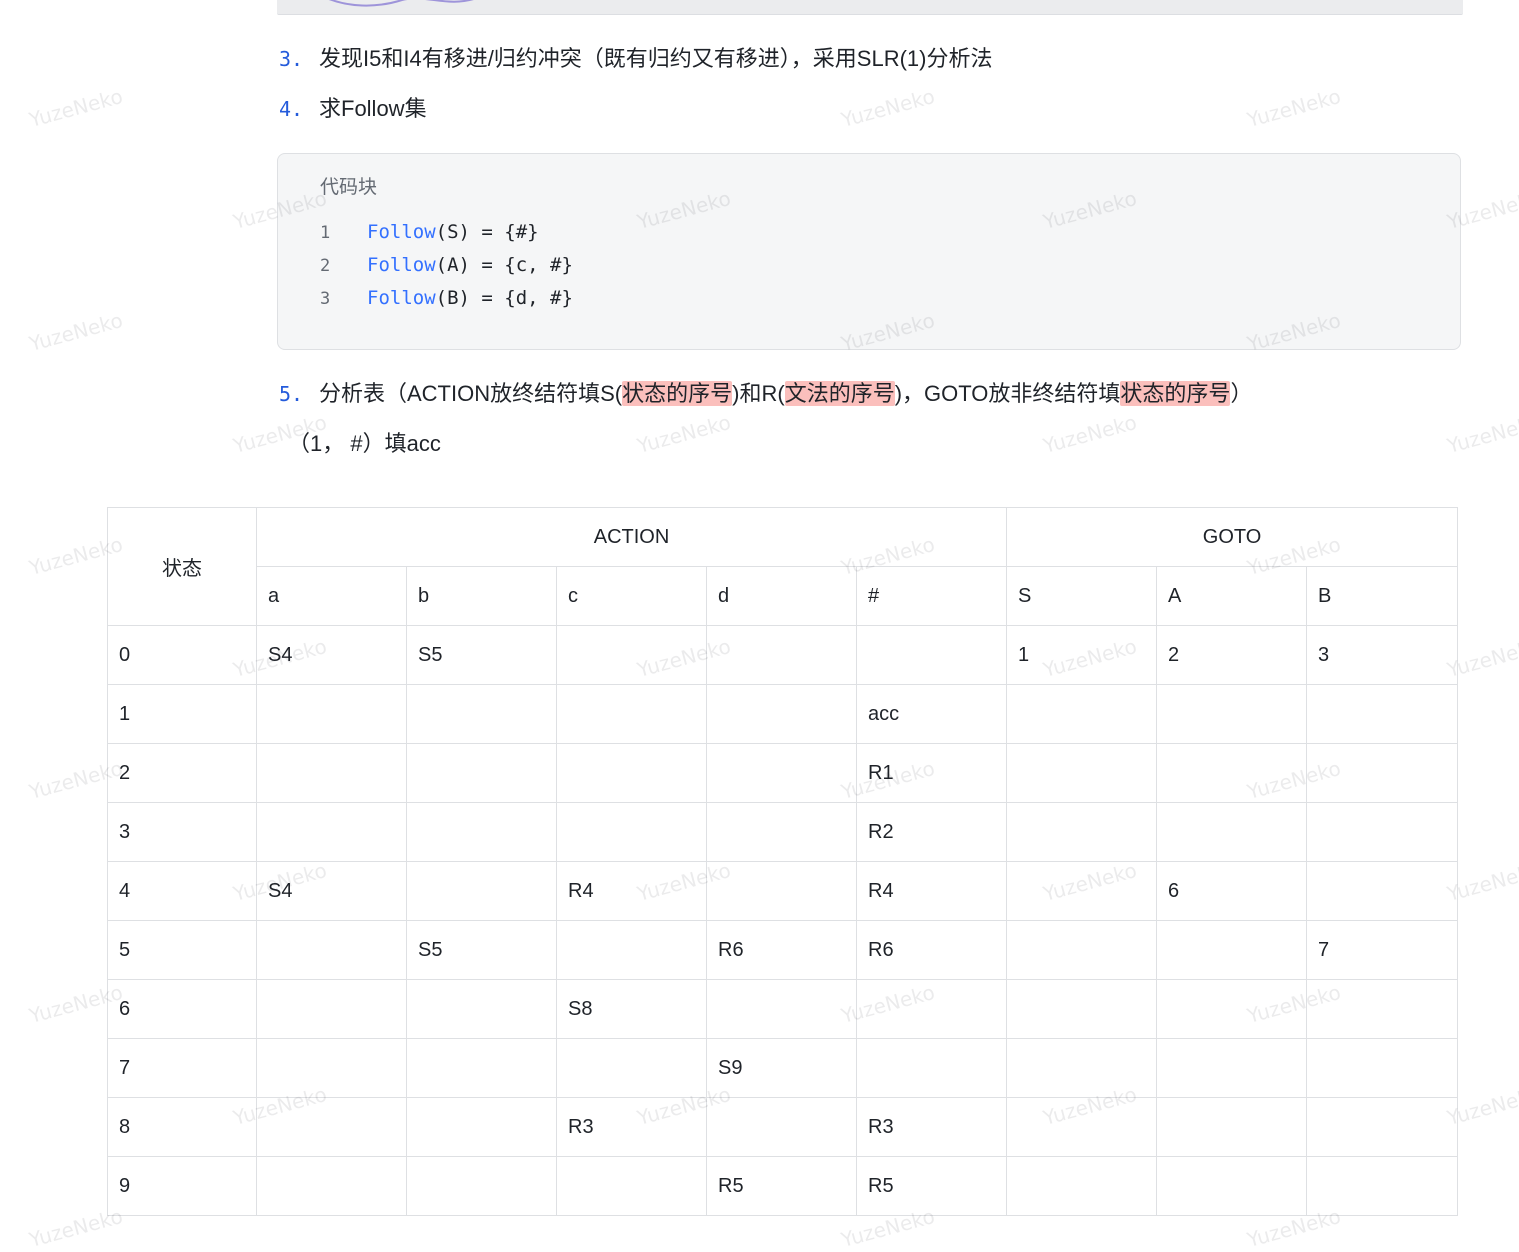  I want to click on text-segment: ）, so click(1241, 393).